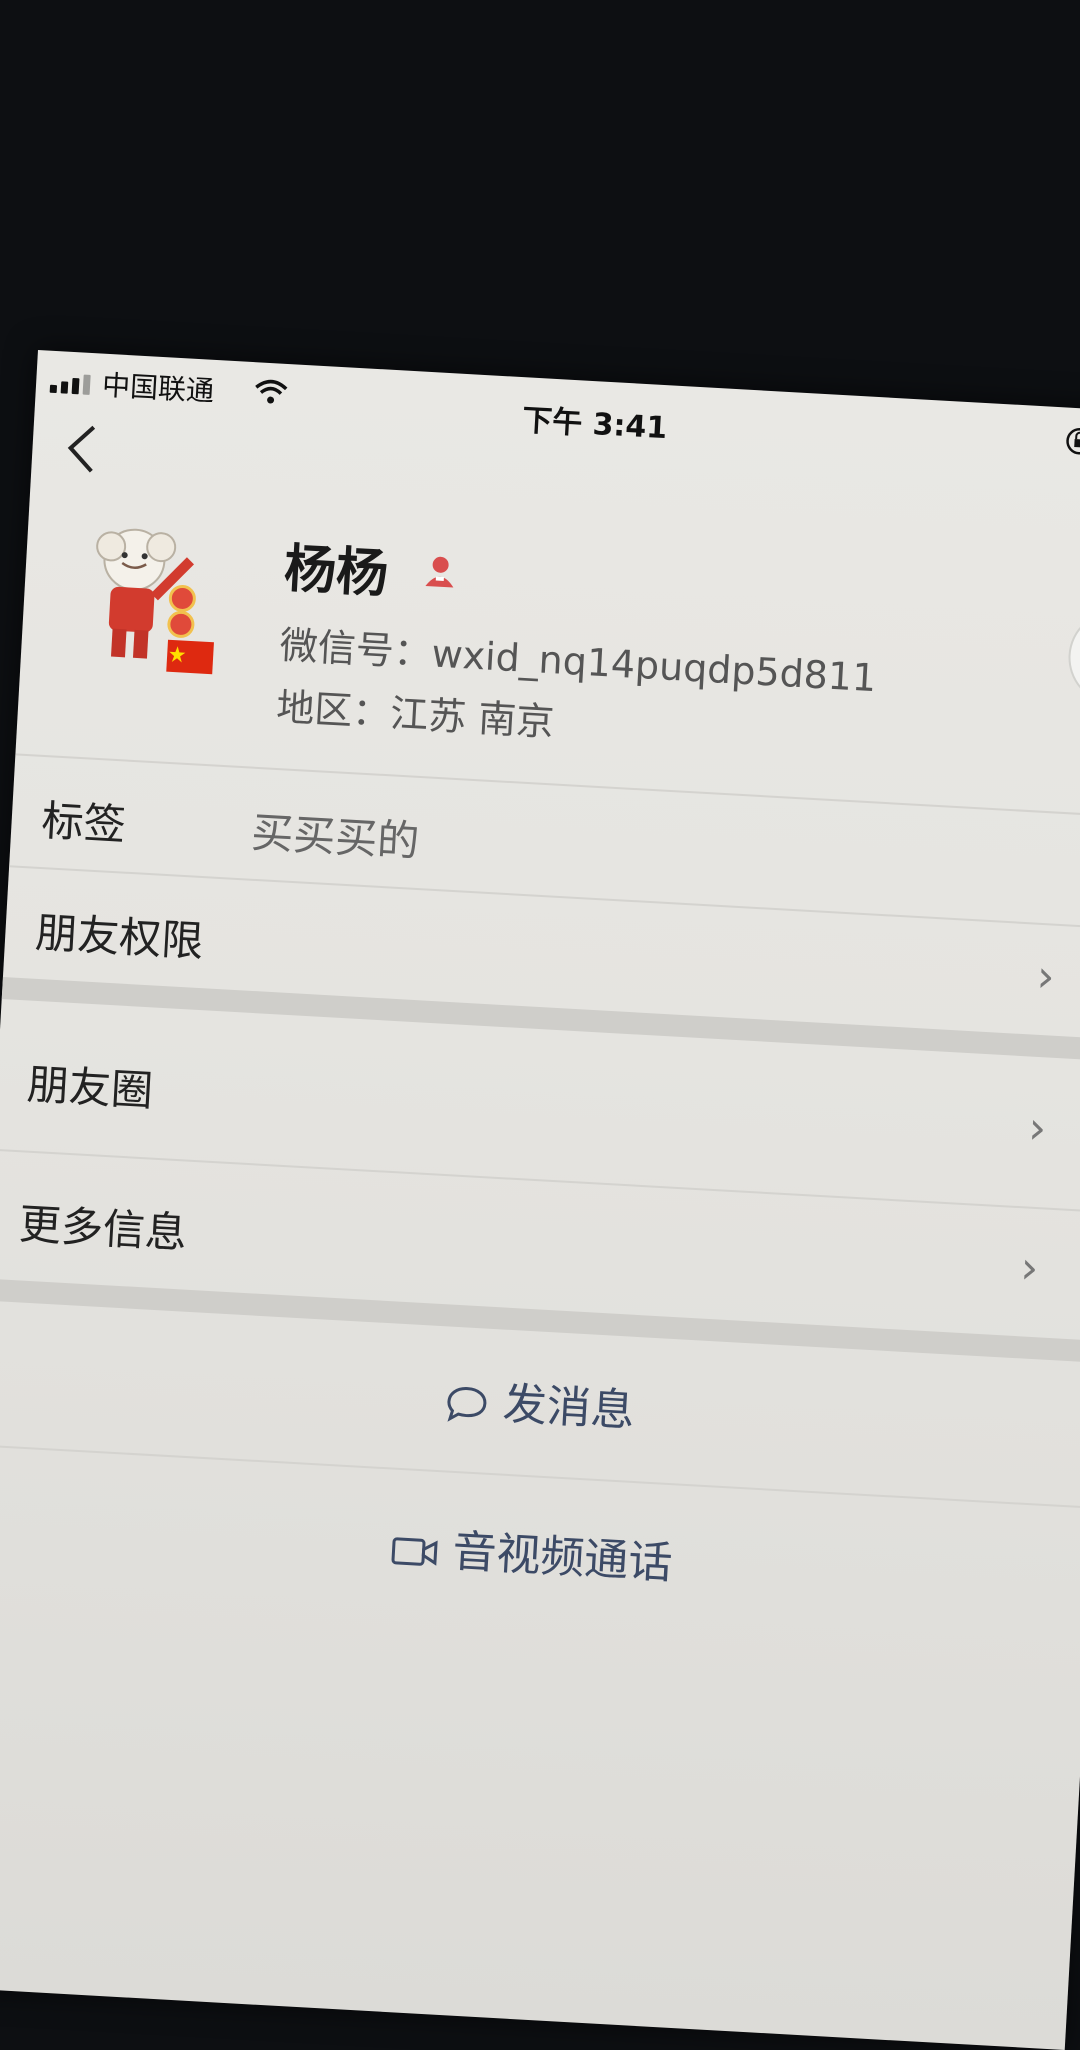 Image resolution: width=1080 pixels, height=2050 pixels. I want to click on back-button, so click(81, 453).